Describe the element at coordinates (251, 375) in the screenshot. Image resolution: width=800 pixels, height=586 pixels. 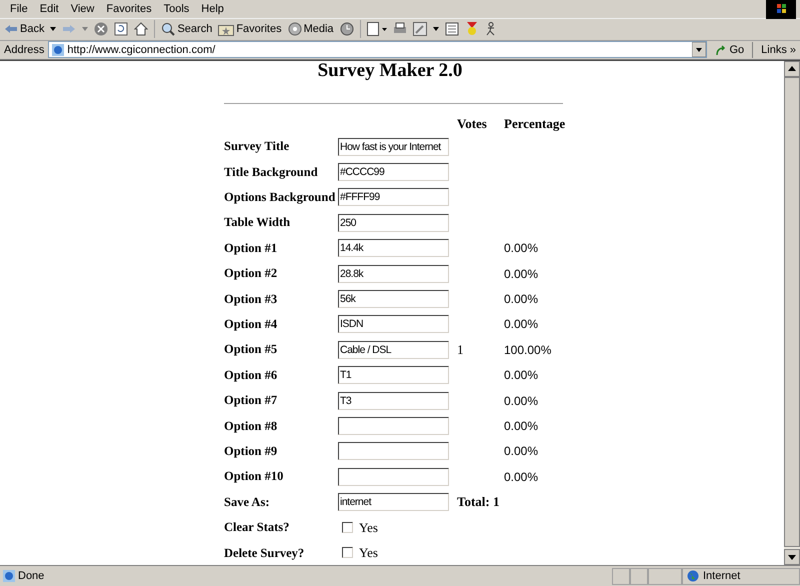
I see `field-label: Option #6` at that location.